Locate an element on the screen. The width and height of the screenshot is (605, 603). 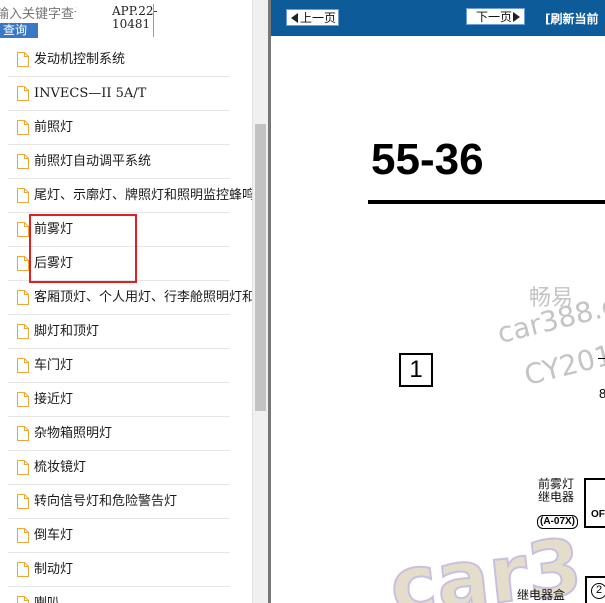
prev-page-button: 上一页 is located at coordinates (312, 17).